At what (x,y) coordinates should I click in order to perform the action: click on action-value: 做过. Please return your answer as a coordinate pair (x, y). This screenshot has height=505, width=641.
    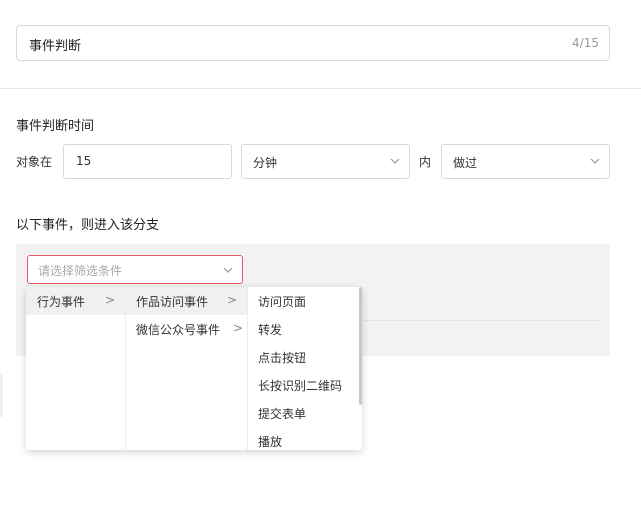
    Looking at the image, I should click on (465, 163).